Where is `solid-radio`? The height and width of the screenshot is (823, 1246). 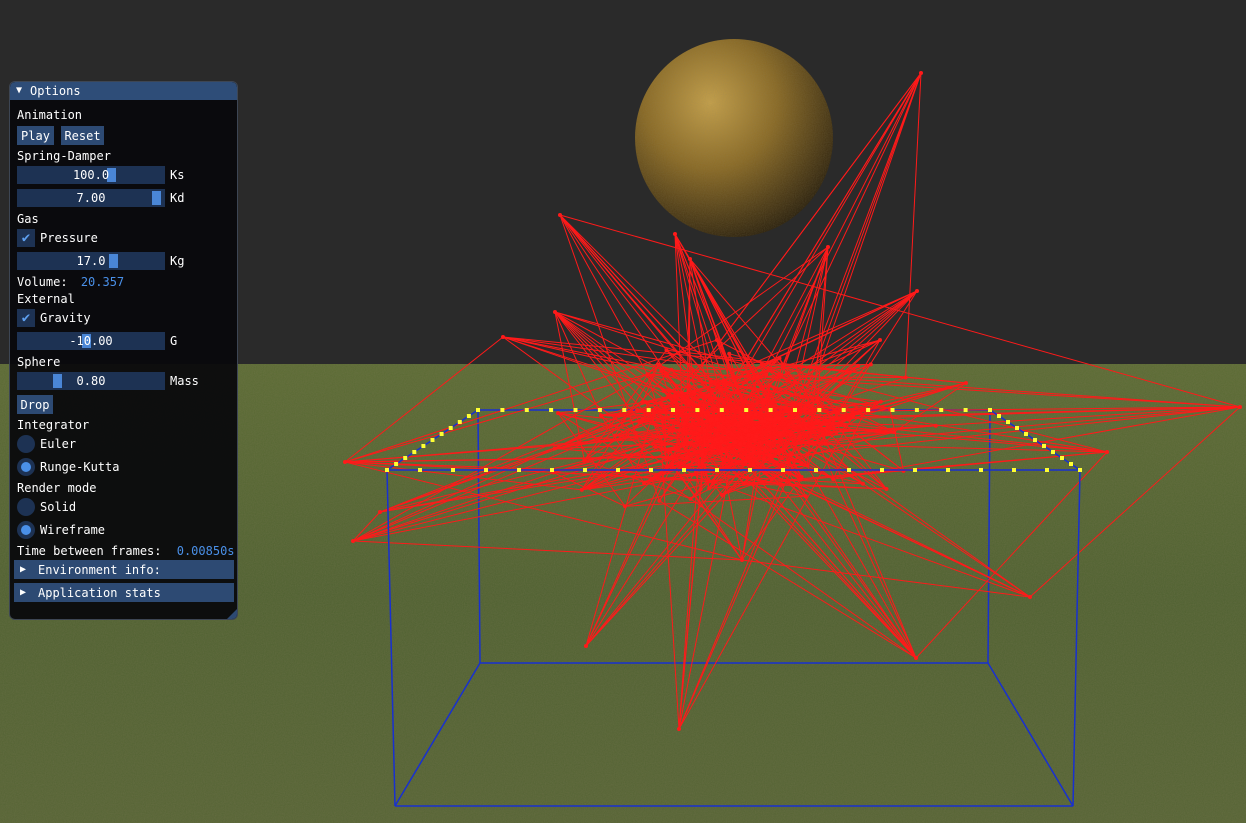 solid-radio is located at coordinates (26, 507).